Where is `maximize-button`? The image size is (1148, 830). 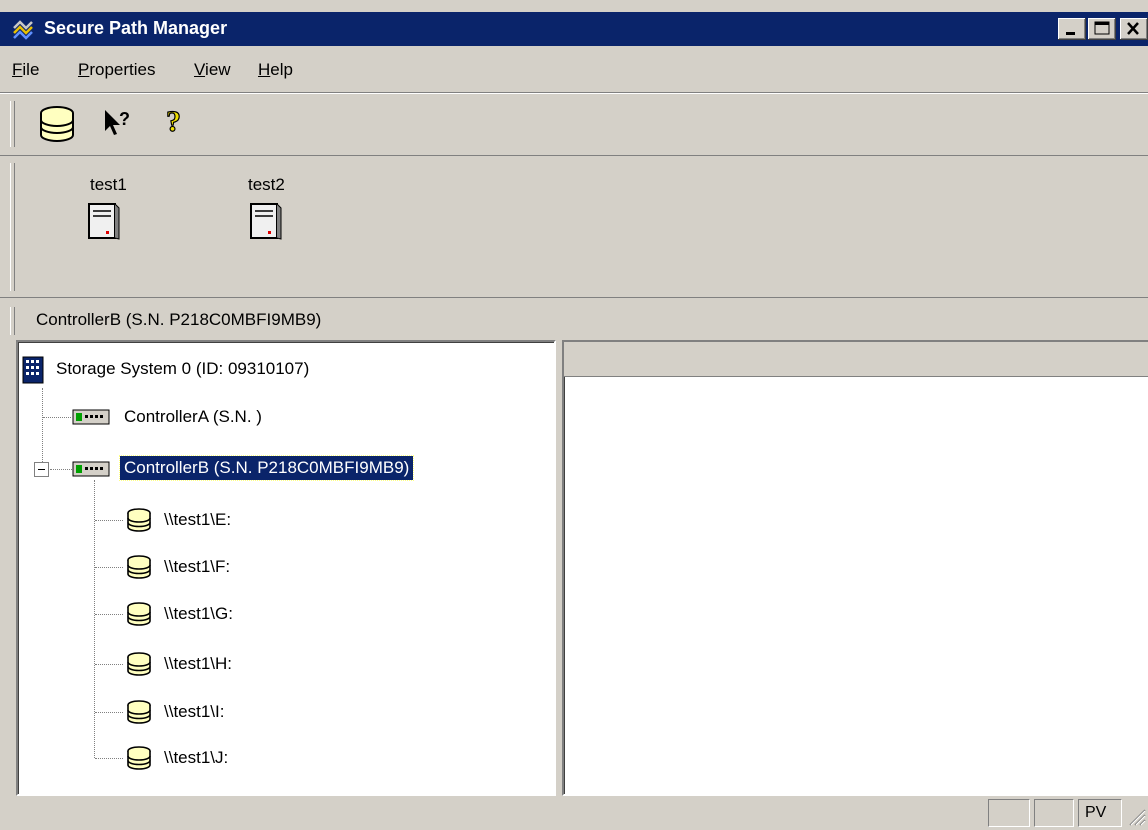
maximize-button is located at coordinates (1102, 29).